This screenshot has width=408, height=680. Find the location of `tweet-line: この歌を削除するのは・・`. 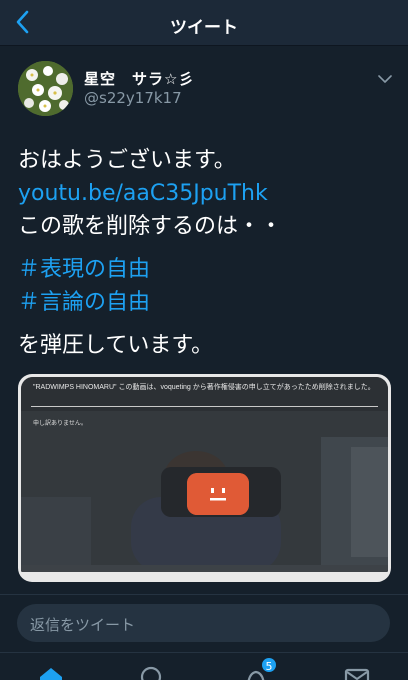

tweet-line: この歌を削除するのは・・ is located at coordinates (150, 226).